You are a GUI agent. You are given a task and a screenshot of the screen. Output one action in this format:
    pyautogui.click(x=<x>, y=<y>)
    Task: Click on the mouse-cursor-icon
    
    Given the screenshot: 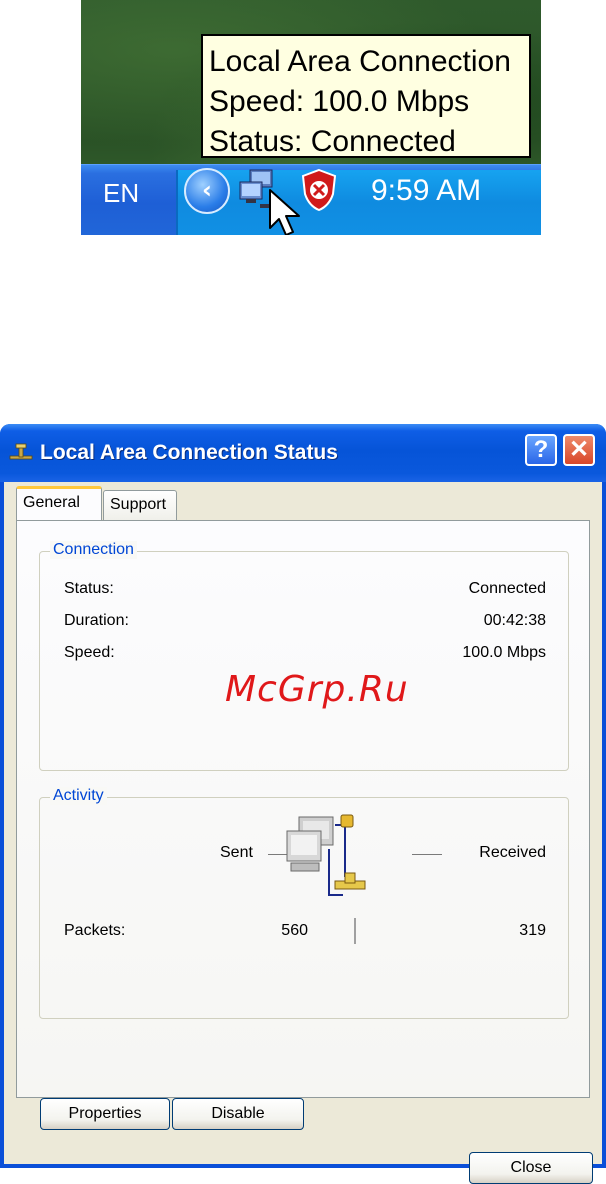 What is the action you would take?
    pyautogui.click(x=284, y=212)
    